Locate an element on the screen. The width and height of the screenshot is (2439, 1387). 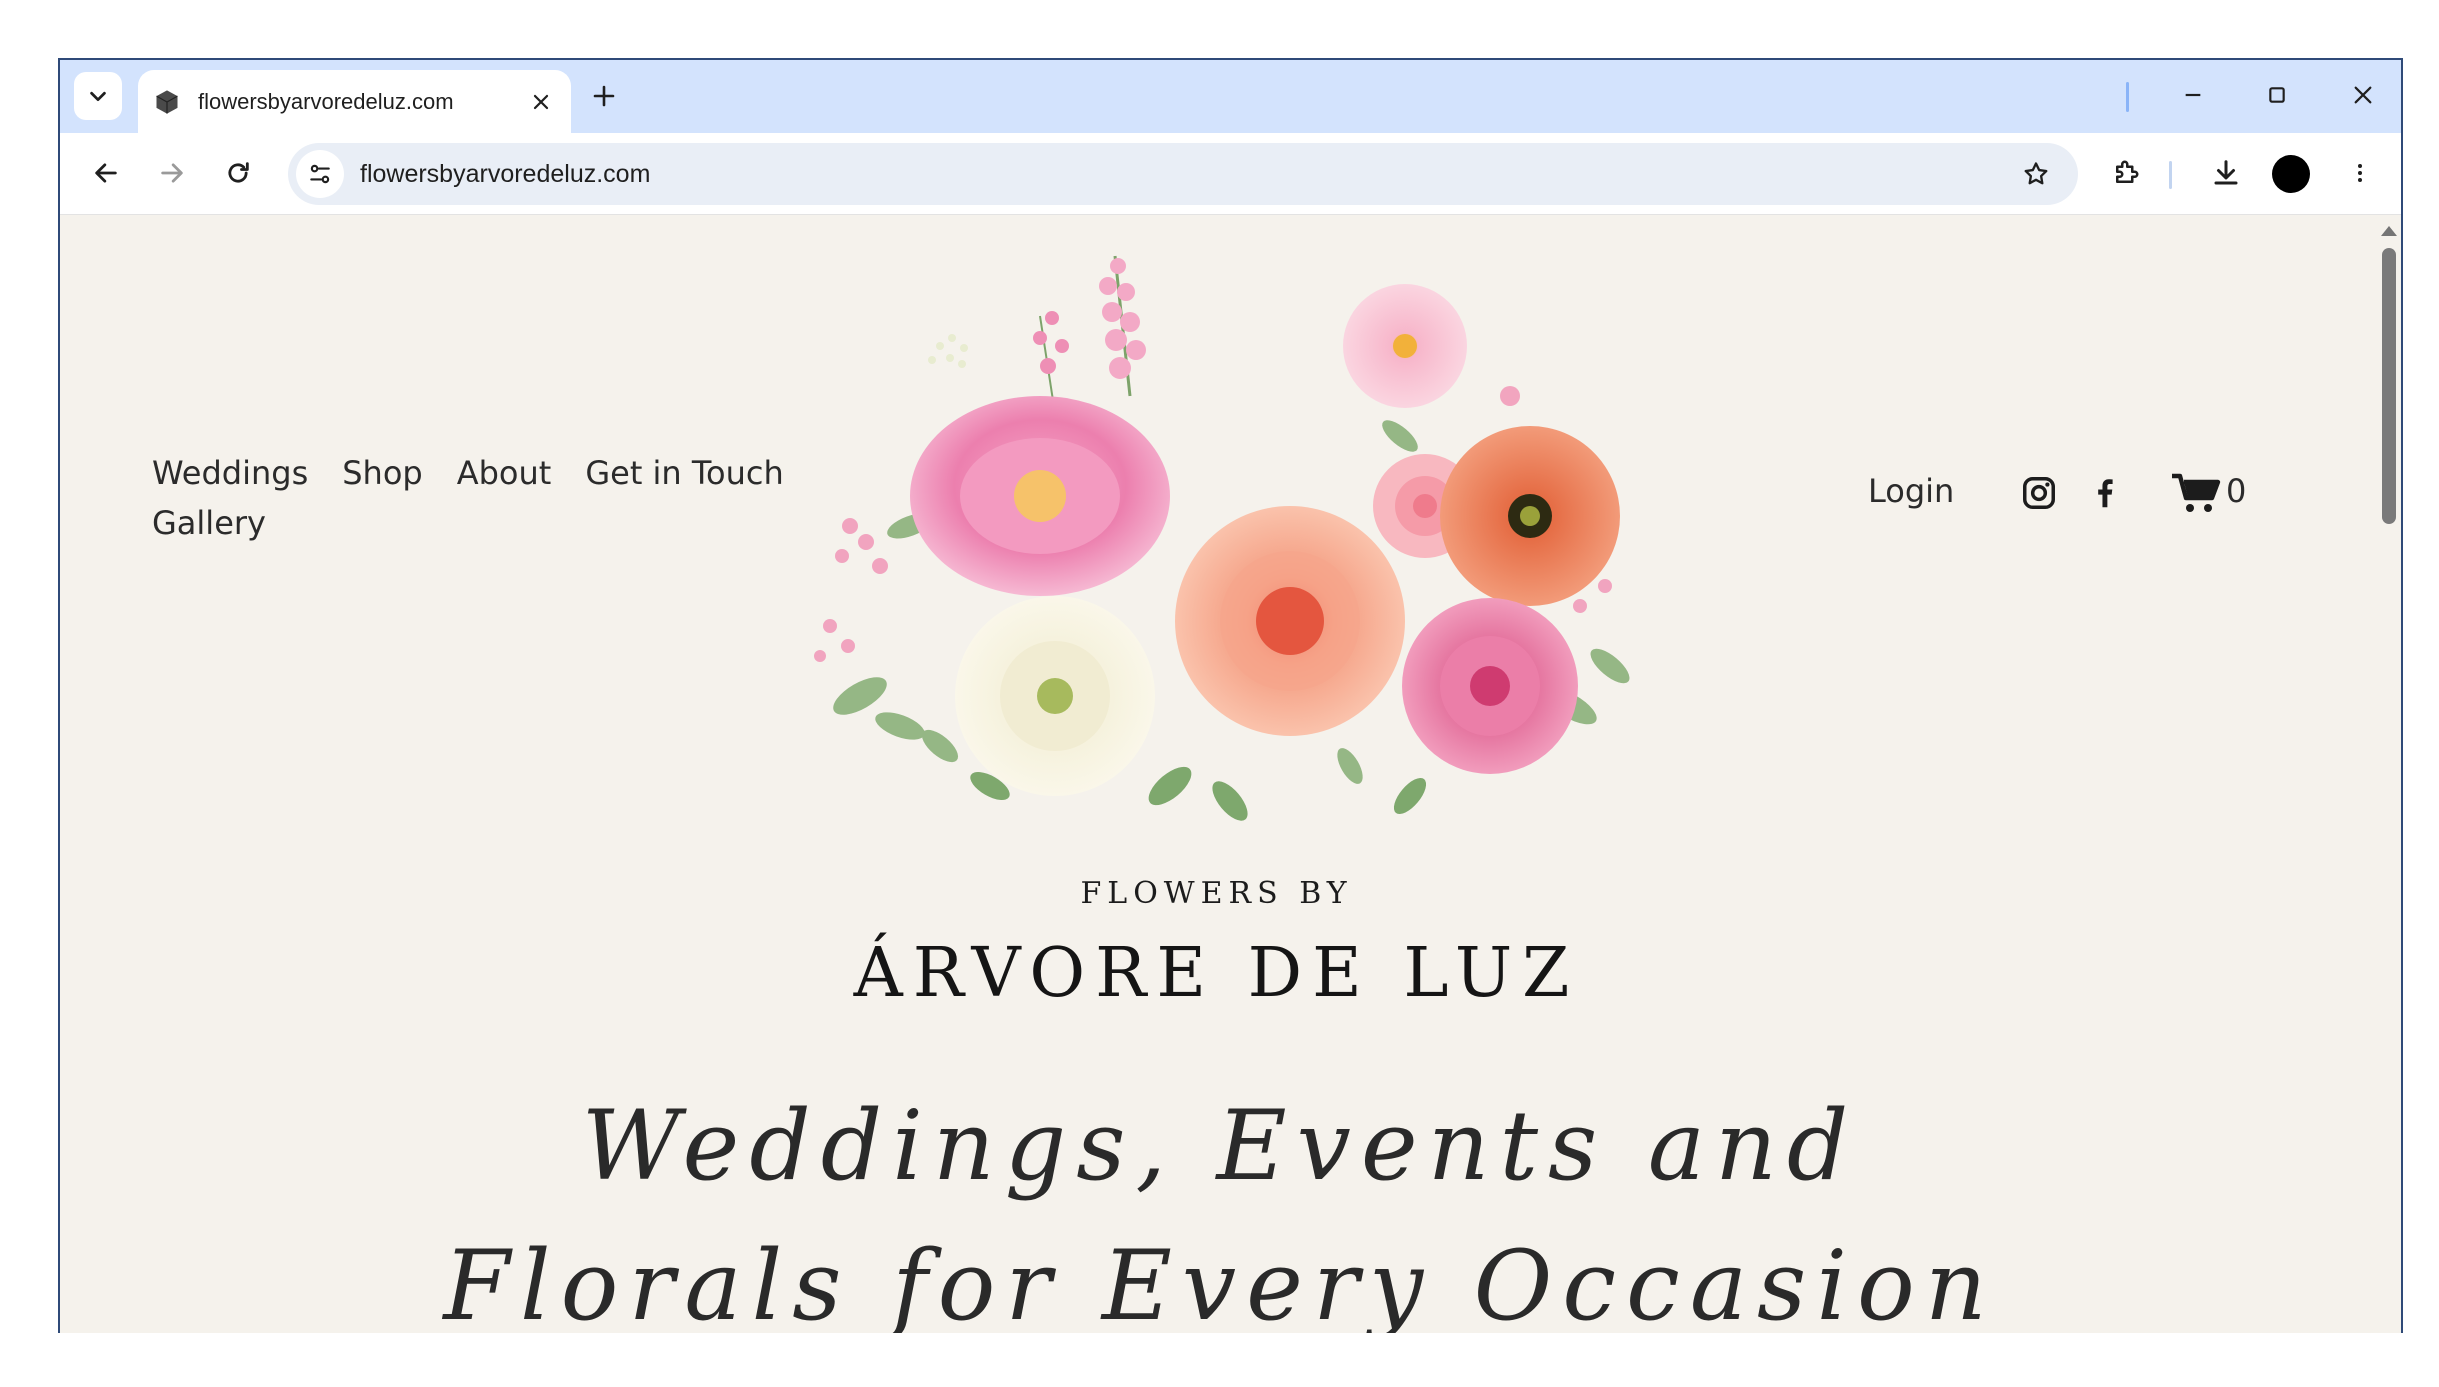
minimize-icon is located at coordinates (2193, 95).